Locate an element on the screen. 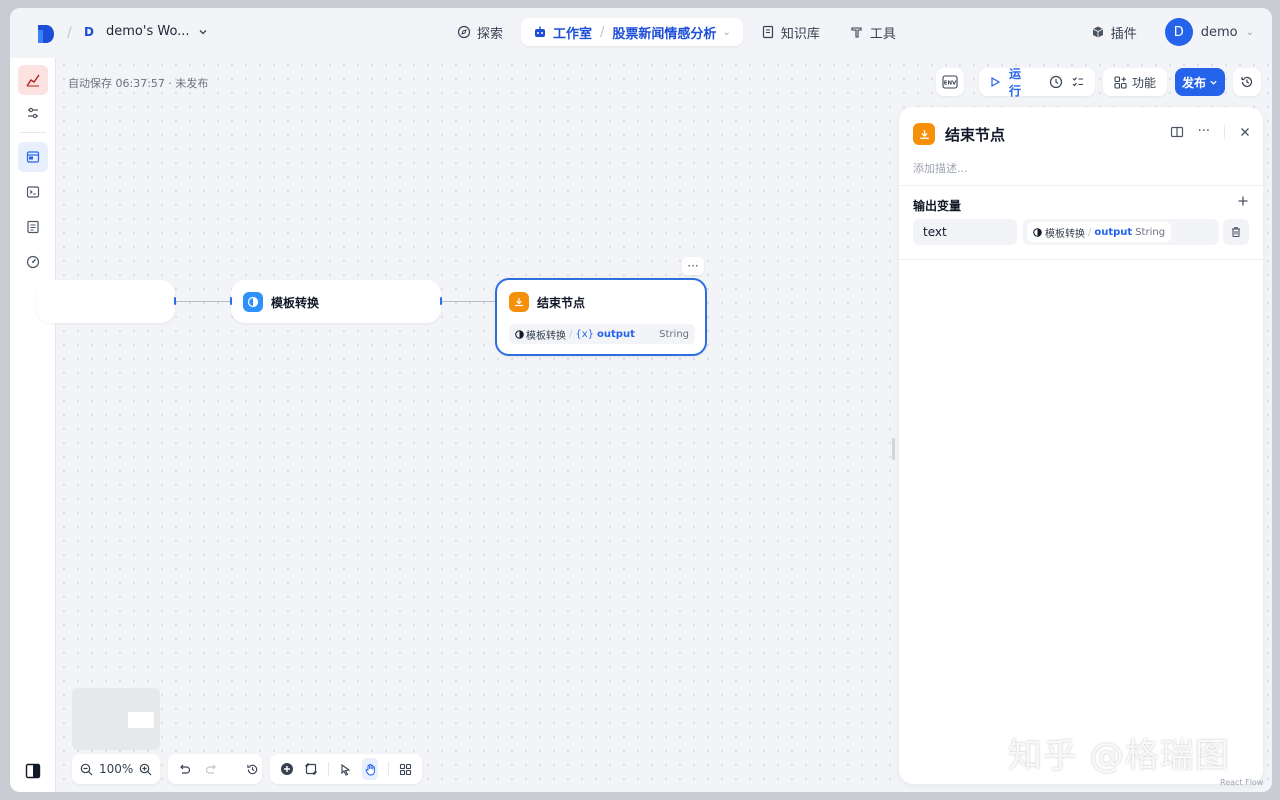  nav-tools-label: 工具 is located at coordinates (882, 34).